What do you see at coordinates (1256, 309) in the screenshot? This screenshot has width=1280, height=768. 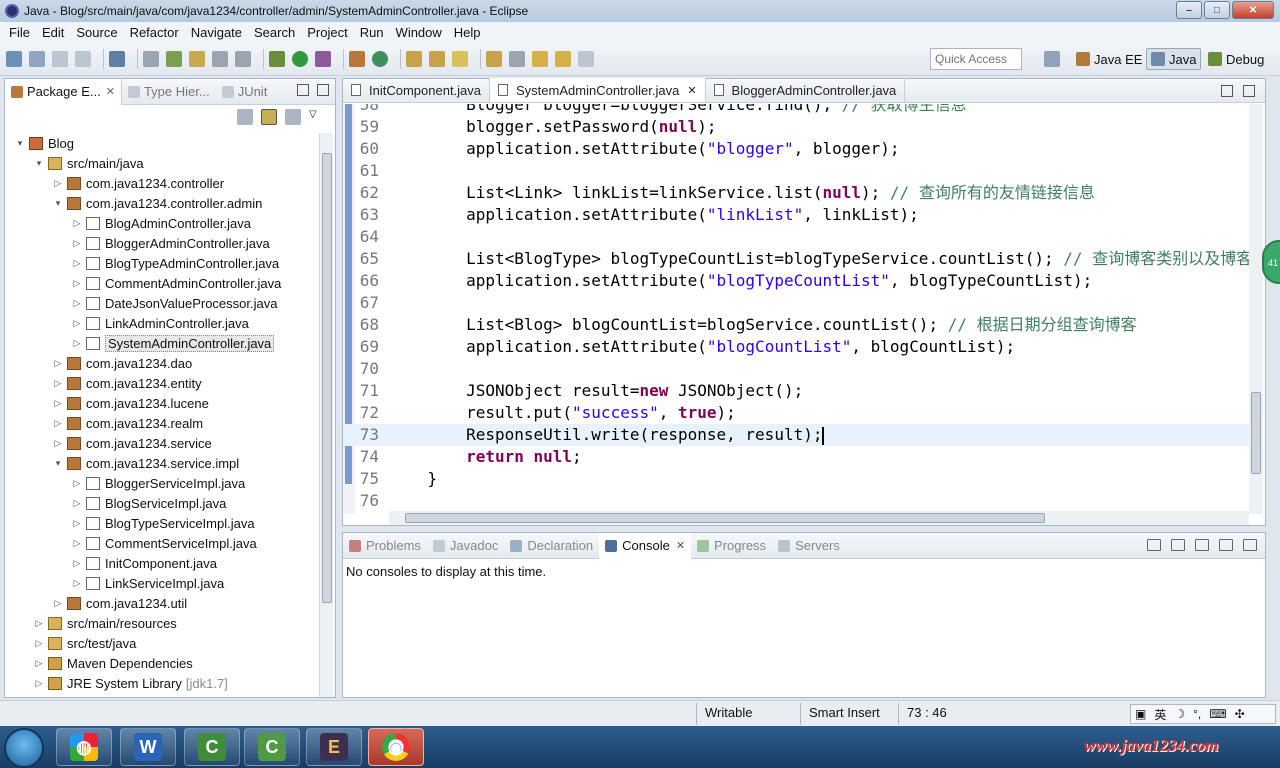 I see `editor-vertical-scrollbar` at bounding box center [1256, 309].